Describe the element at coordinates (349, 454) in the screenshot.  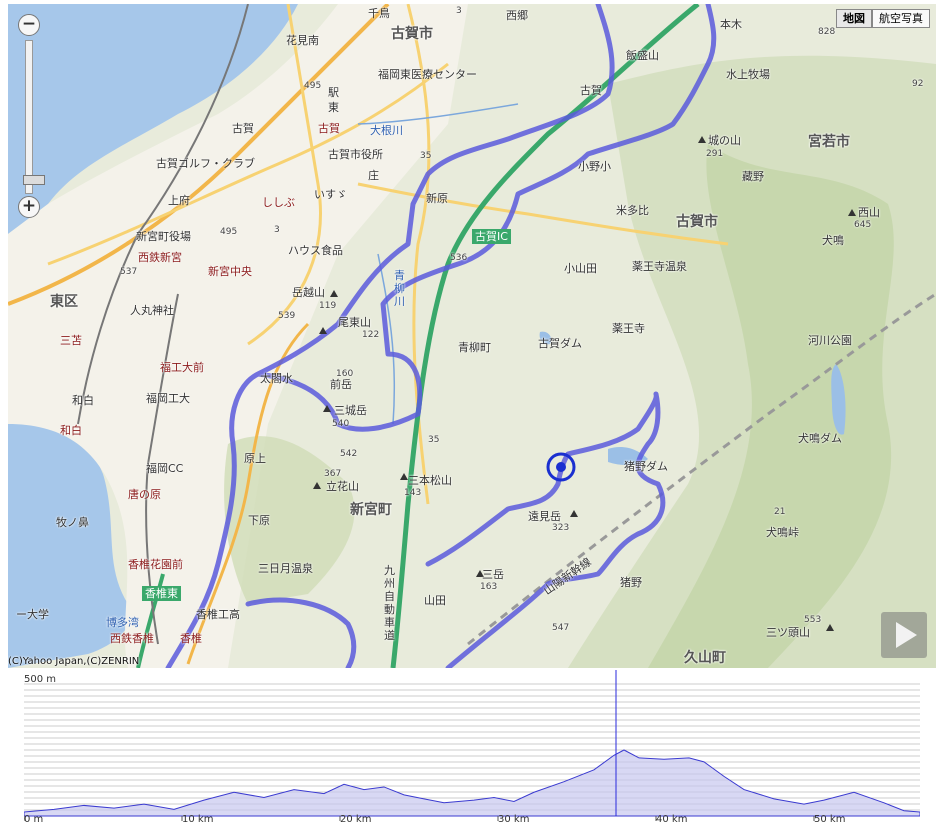
I see `road-number: 542` at that location.